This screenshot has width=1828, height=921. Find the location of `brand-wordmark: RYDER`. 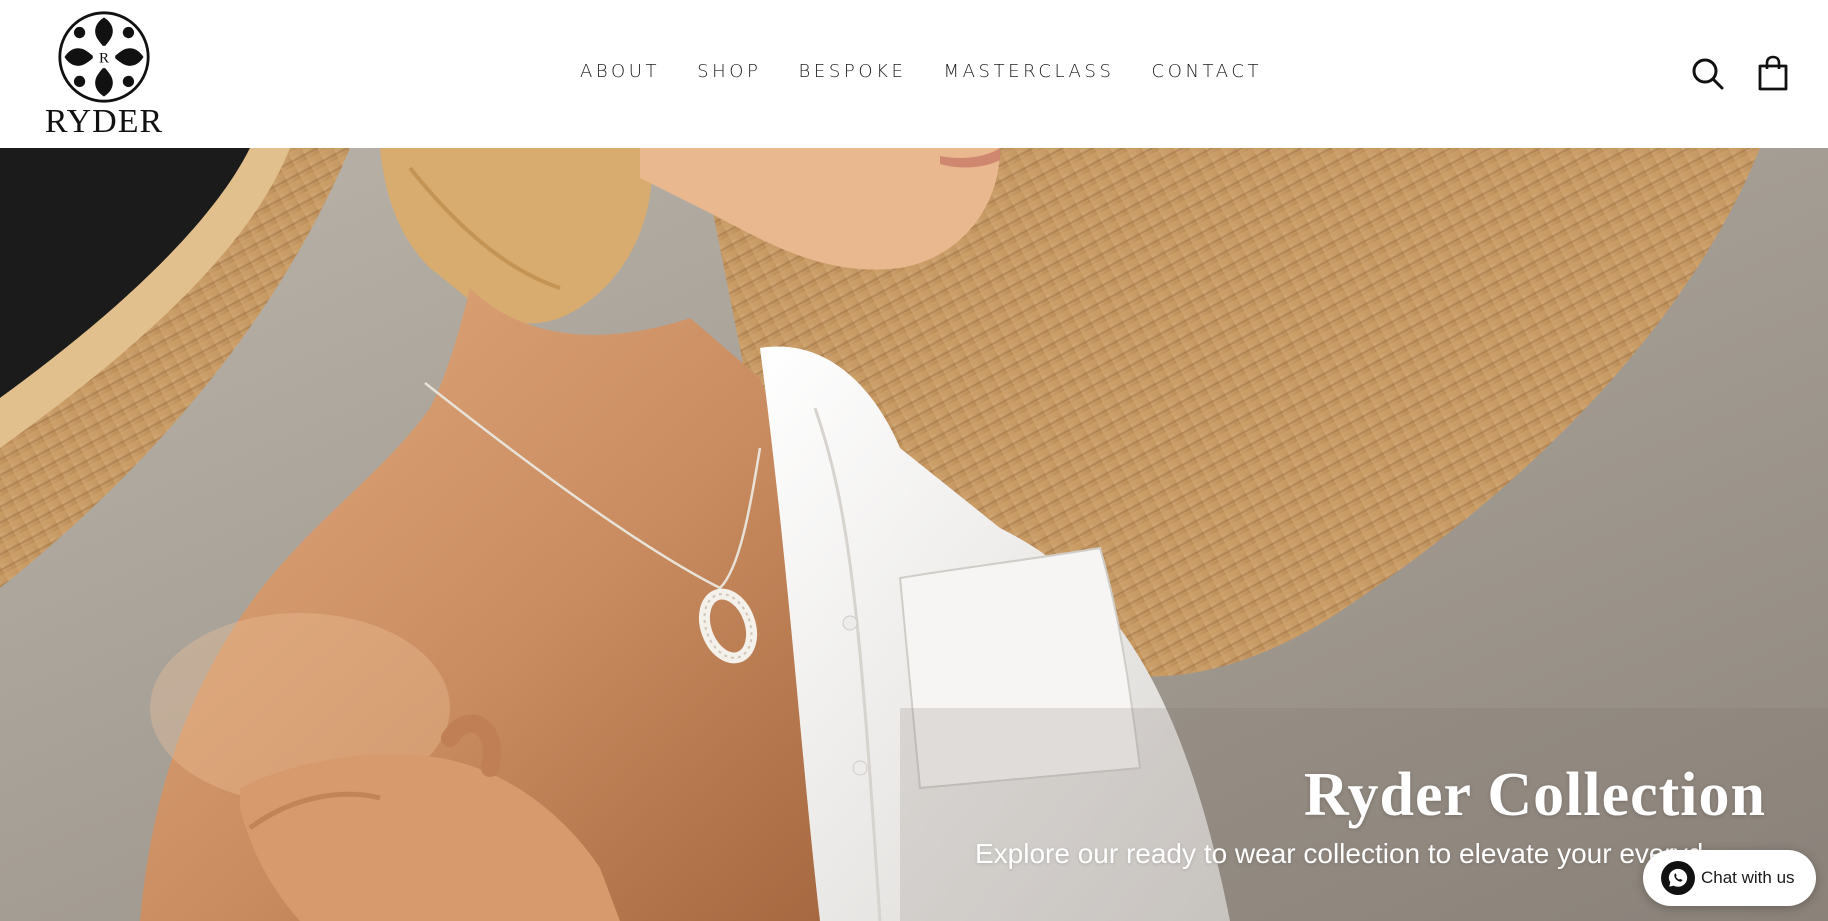

brand-wordmark: RYDER is located at coordinates (104, 121).